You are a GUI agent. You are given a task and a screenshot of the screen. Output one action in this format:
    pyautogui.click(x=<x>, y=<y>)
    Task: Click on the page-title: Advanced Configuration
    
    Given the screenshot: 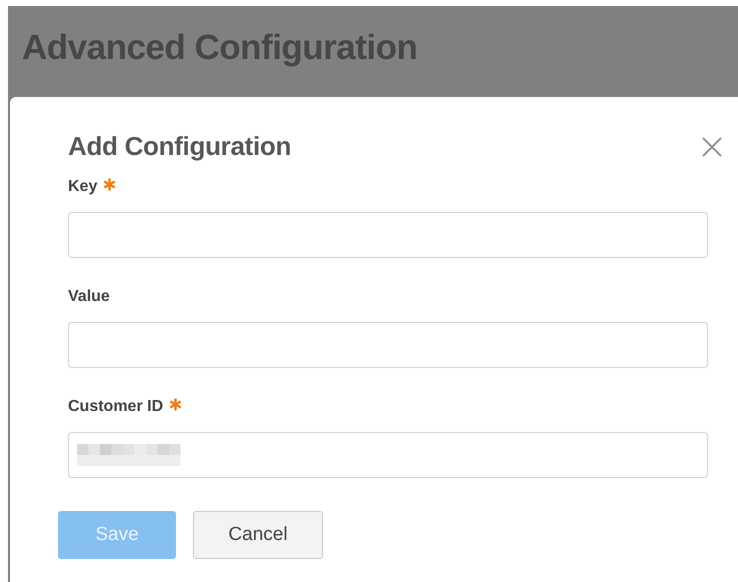 What is the action you would take?
    pyautogui.click(x=219, y=48)
    